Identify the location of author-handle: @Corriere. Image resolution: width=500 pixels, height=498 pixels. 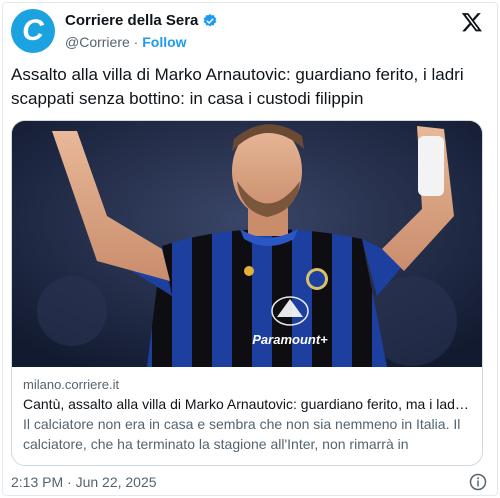
(97, 42).